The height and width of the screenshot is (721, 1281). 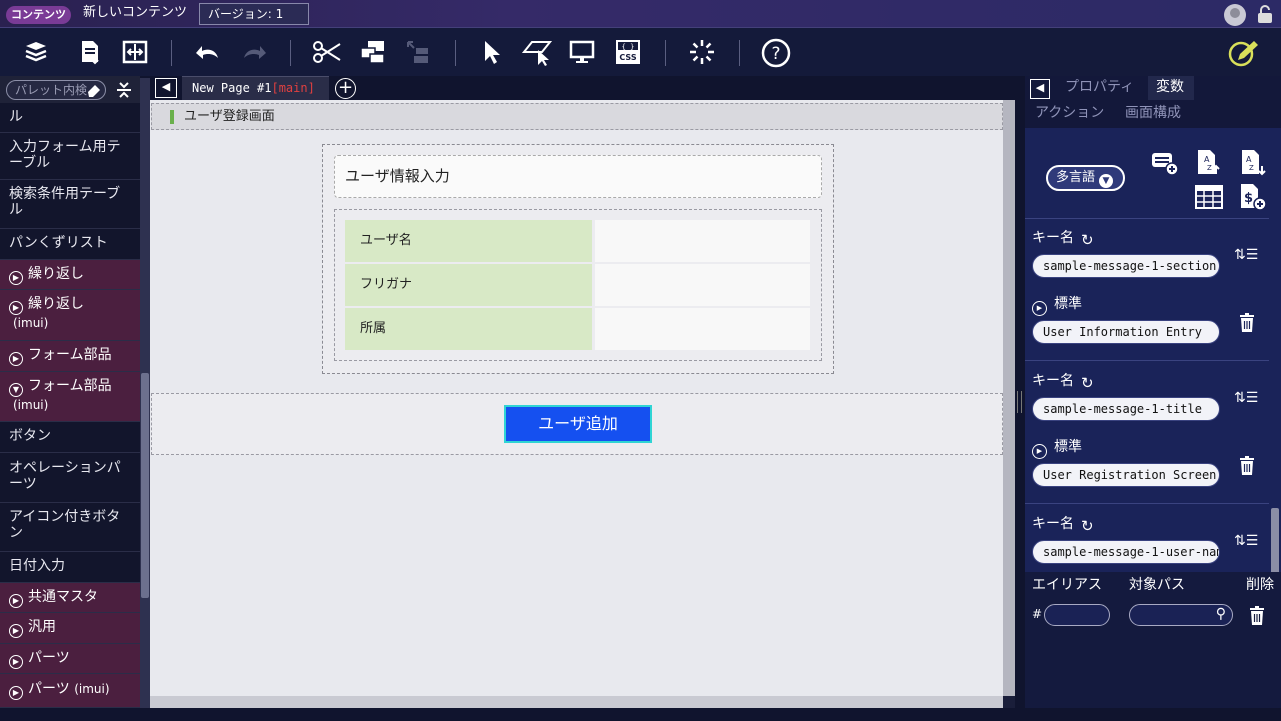 What do you see at coordinates (628, 52) in the screenshot?
I see `css-icon: { } CSS` at bounding box center [628, 52].